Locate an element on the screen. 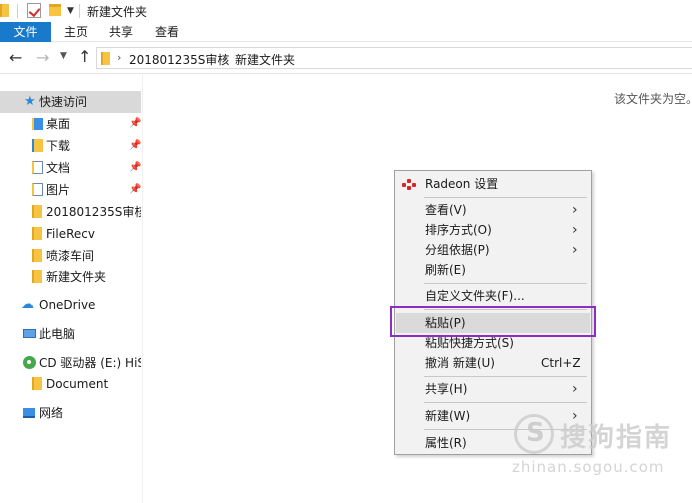  title-bar: ▼ 新建文件夹 is located at coordinates (346, 11).